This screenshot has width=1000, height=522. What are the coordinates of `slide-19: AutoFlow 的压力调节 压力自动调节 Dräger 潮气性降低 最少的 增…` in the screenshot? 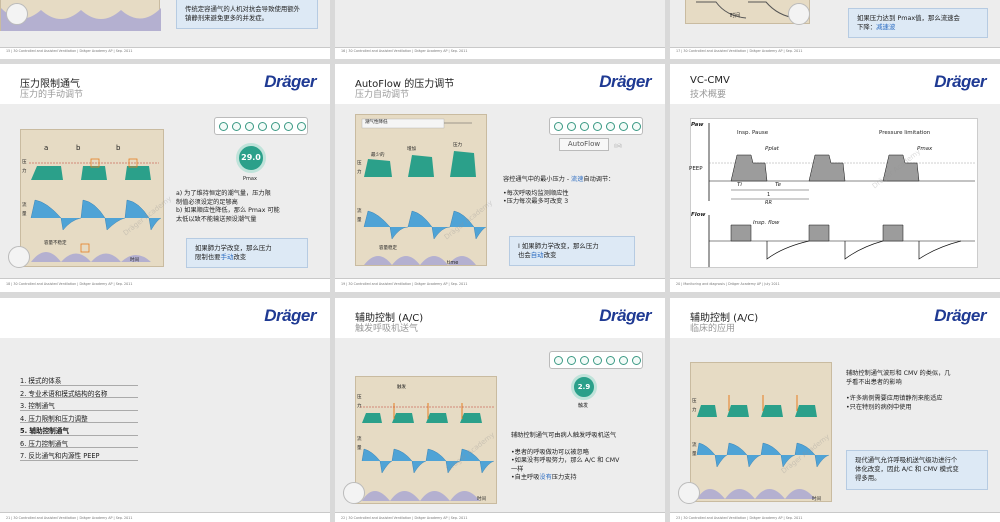 It's located at (500, 178).